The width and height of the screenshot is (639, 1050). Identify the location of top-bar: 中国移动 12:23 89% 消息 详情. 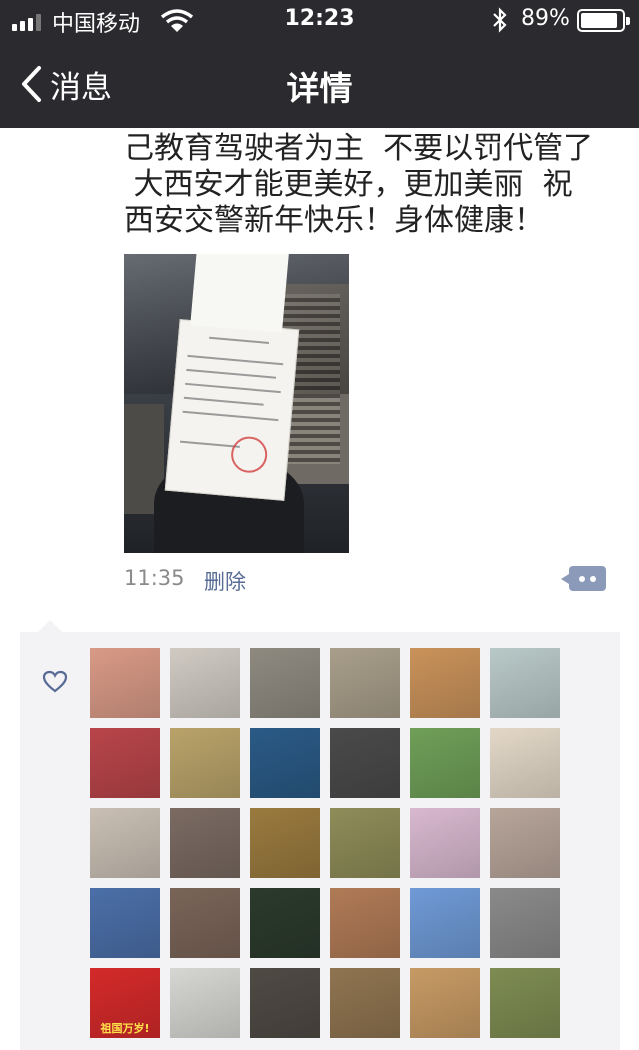
(319, 64).